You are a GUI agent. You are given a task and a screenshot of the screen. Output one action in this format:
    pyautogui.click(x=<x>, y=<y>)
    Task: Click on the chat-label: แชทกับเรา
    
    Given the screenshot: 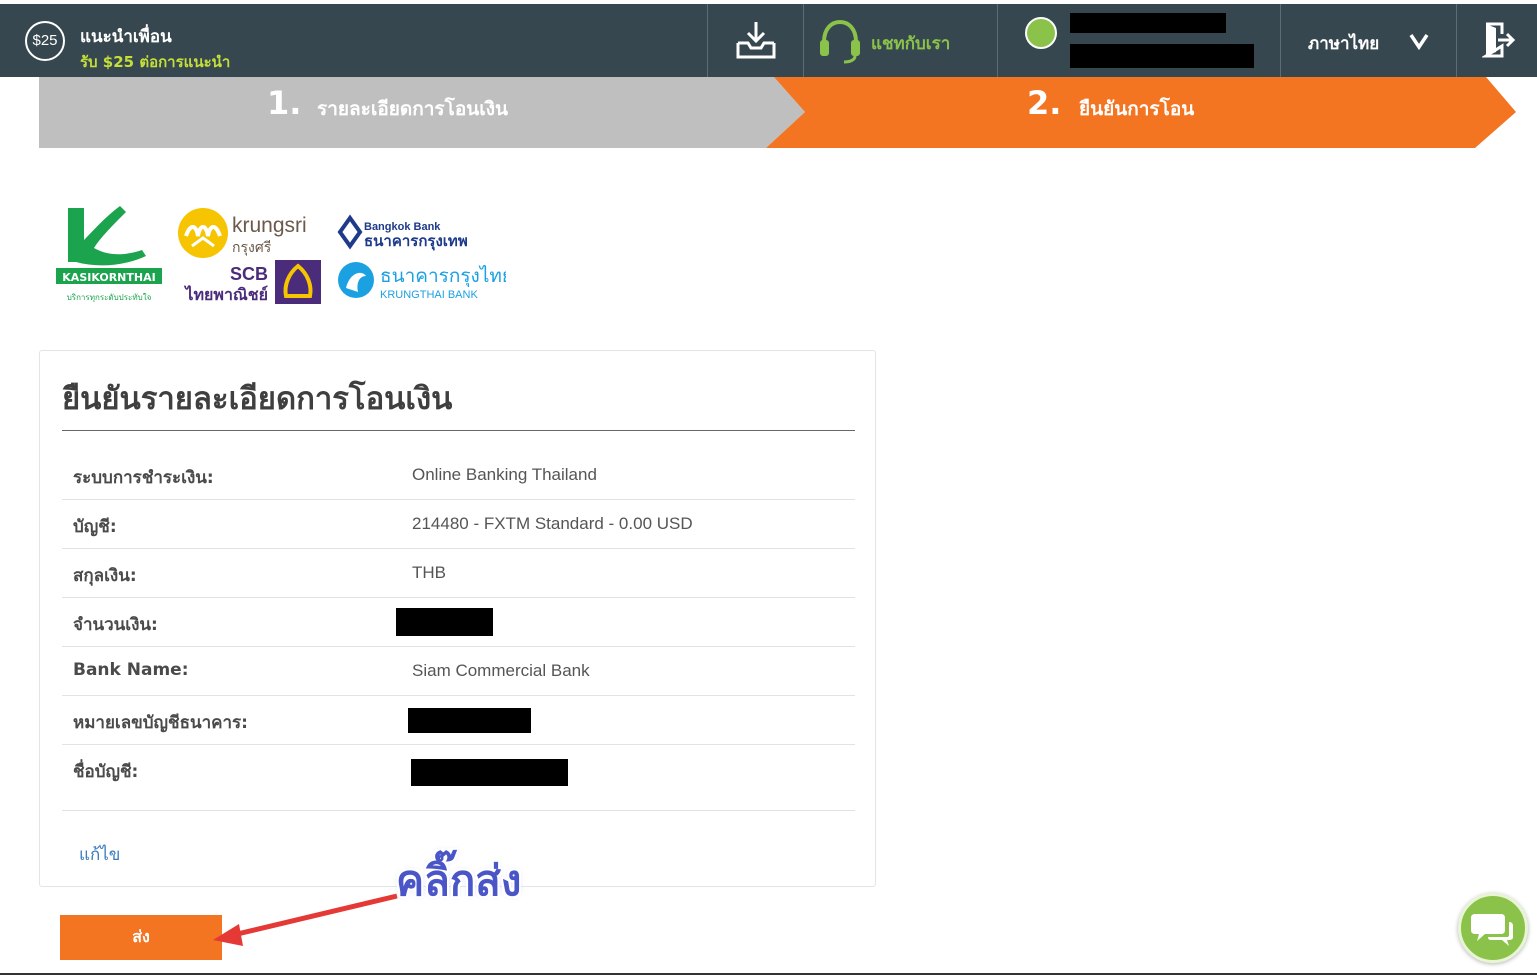 What is the action you would take?
    pyautogui.click(x=911, y=44)
    